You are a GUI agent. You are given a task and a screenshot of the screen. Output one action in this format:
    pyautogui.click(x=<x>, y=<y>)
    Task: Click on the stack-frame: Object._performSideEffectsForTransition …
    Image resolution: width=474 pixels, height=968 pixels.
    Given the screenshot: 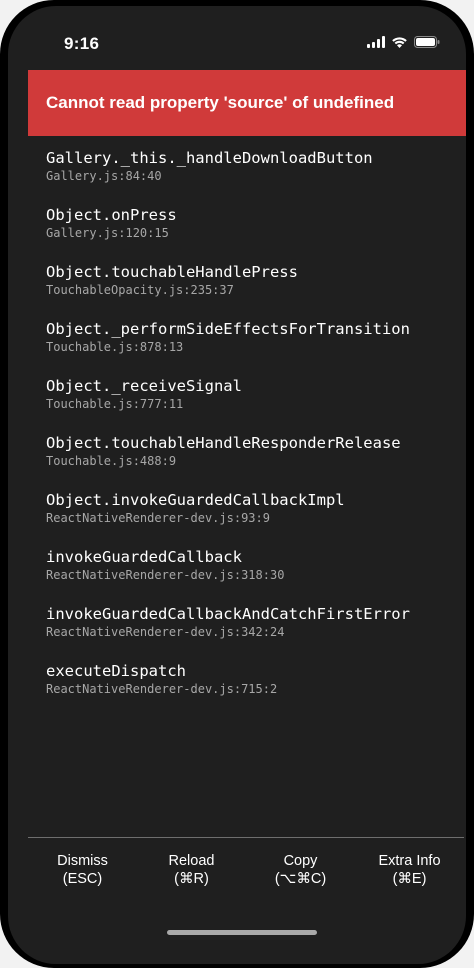 What is the action you would take?
    pyautogui.click(x=246, y=347)
    